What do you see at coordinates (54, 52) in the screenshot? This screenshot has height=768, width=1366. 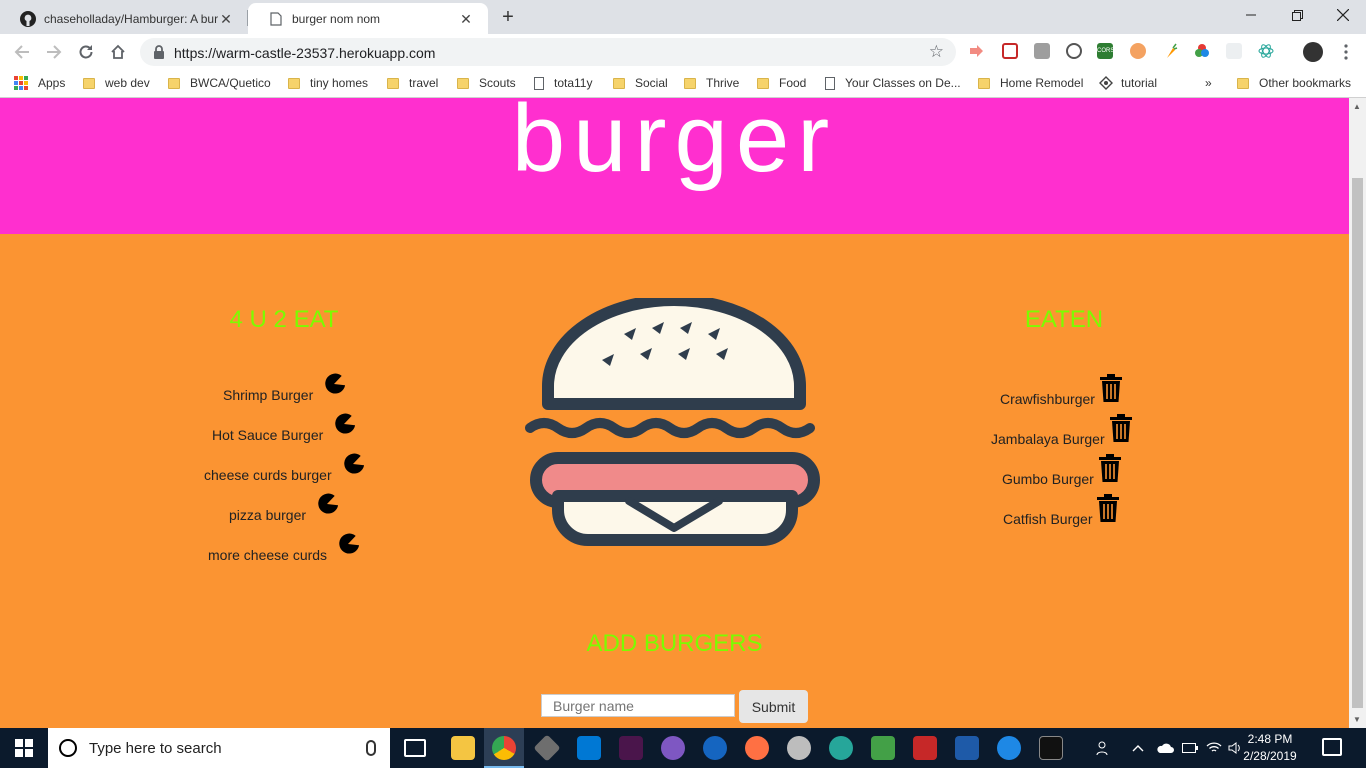 I see `forward-button` at bounding box center [54, 52].